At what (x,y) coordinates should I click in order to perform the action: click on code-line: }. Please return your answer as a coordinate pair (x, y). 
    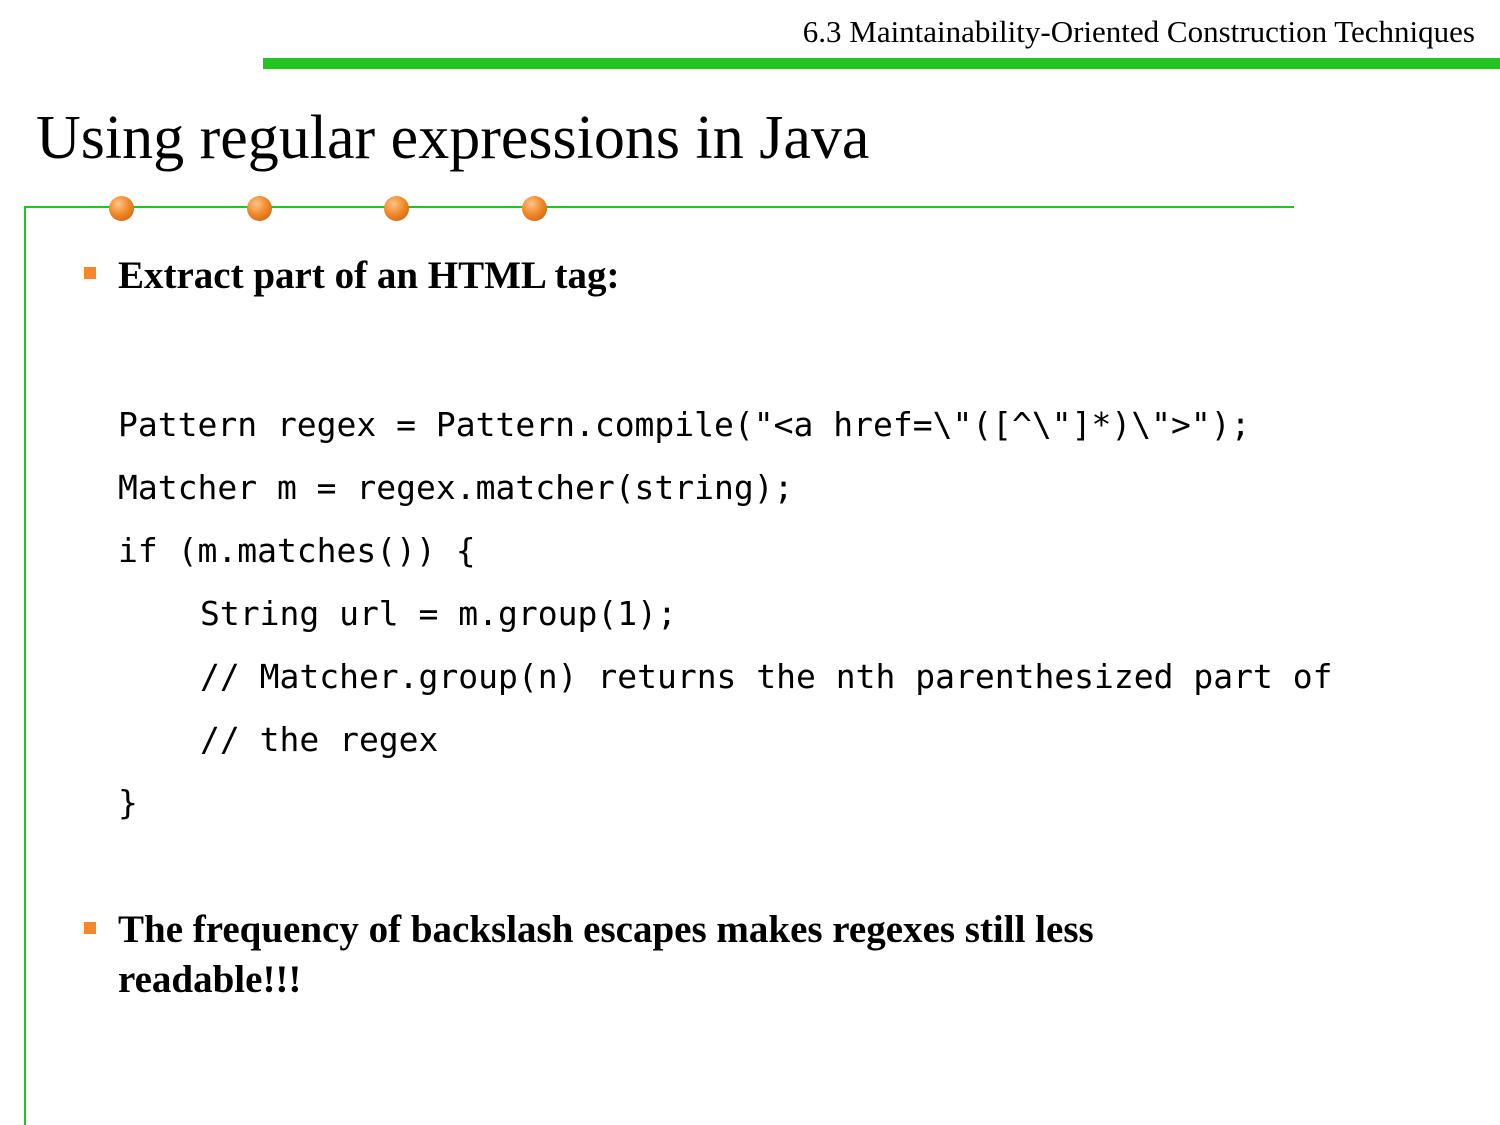
    Looking at the image, I should click on (128, 802).